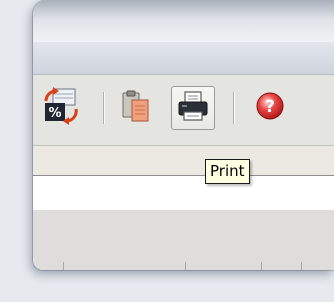 Image resolution: width=334 pixels, height=302 pixels. I want to click on help-question-icon: ?, so click(270, 108).